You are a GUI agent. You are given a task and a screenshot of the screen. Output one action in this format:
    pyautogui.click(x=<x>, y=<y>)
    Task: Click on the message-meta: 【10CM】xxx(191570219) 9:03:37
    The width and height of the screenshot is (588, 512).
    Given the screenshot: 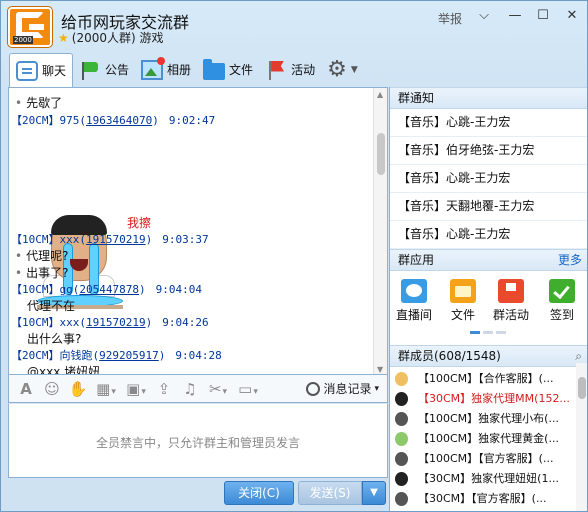 What is the action you would take?
    pyautogui.click(x=110, y=239)
    